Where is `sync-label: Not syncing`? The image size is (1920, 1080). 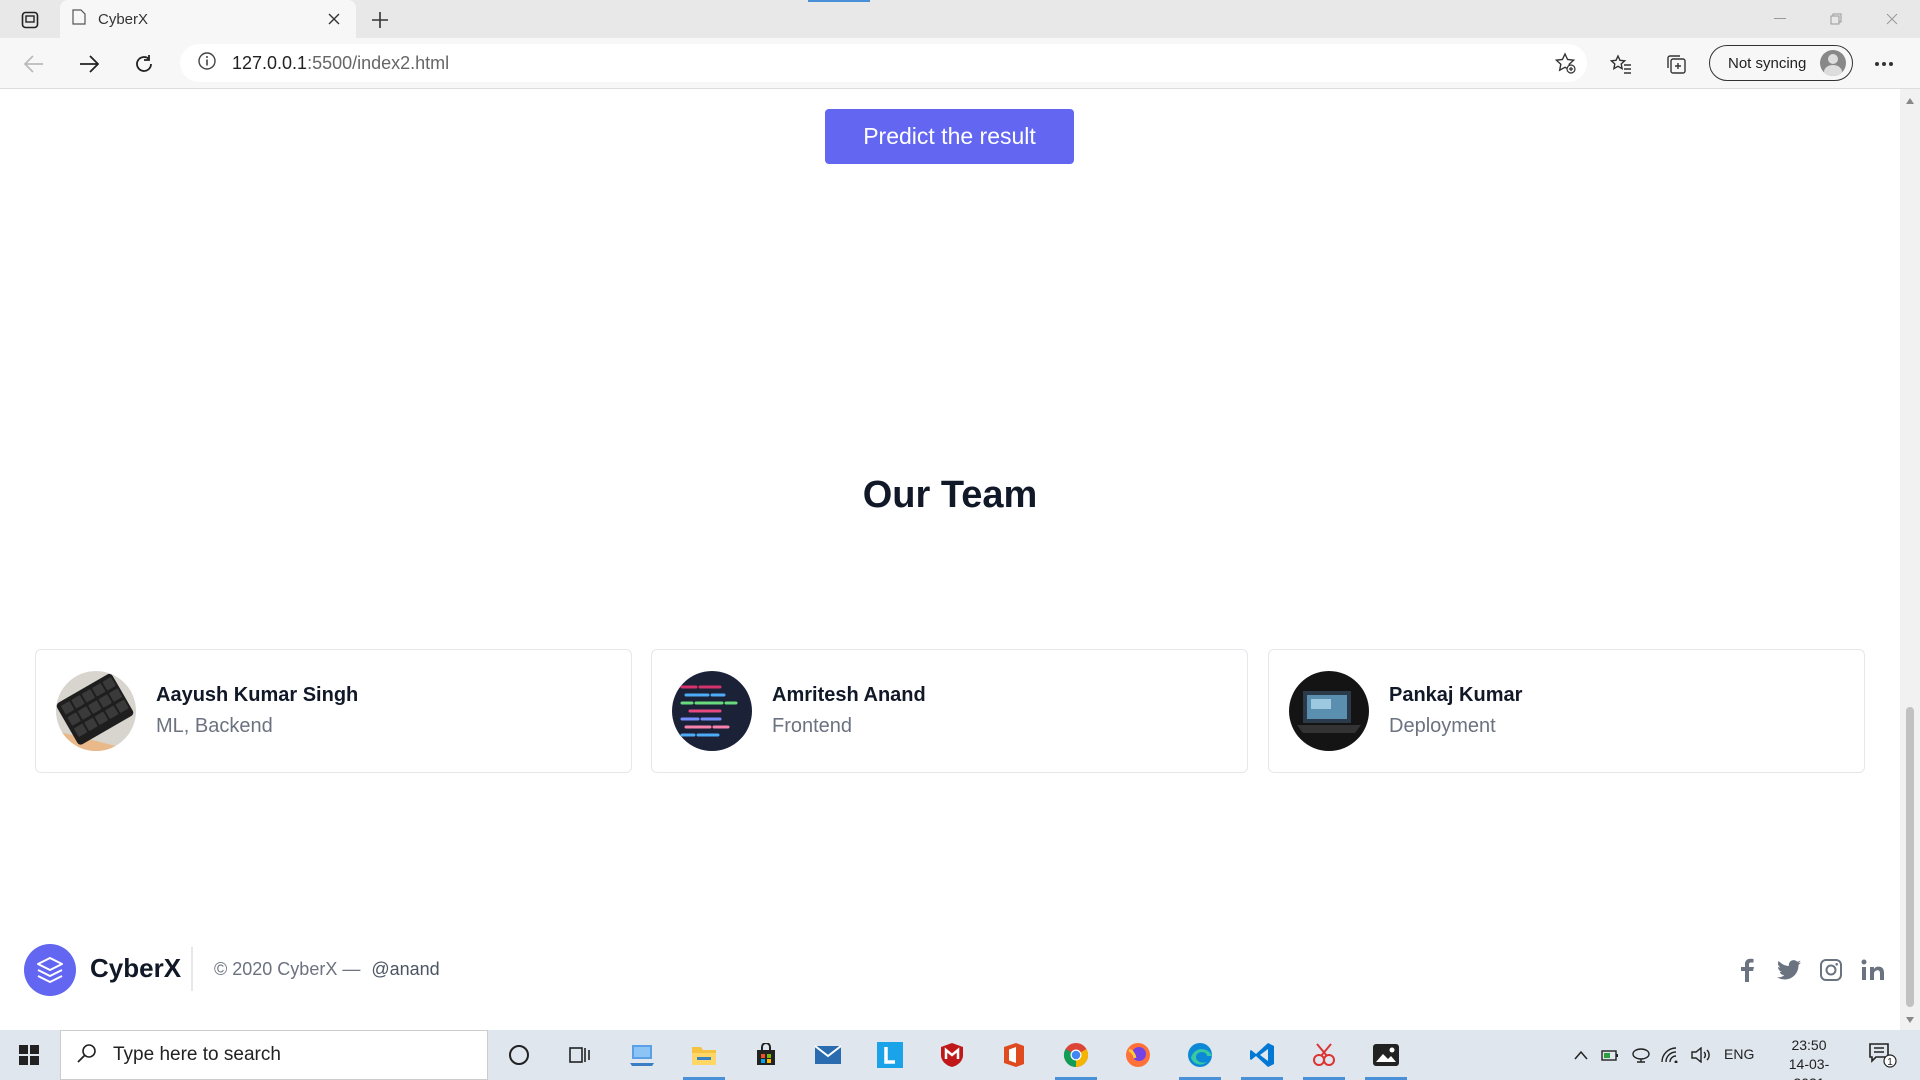 sync-label: Not syncing is located at coordinates (1767, 63).